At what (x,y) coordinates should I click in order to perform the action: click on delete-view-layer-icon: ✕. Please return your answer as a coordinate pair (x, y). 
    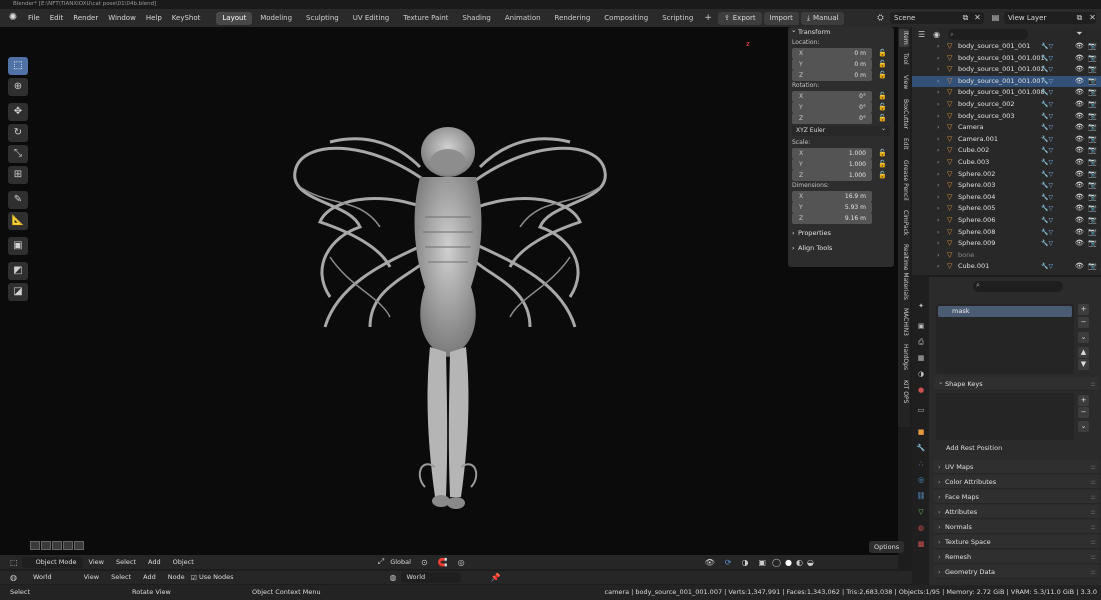
    Looking at the image, I should click on (1092, 17).